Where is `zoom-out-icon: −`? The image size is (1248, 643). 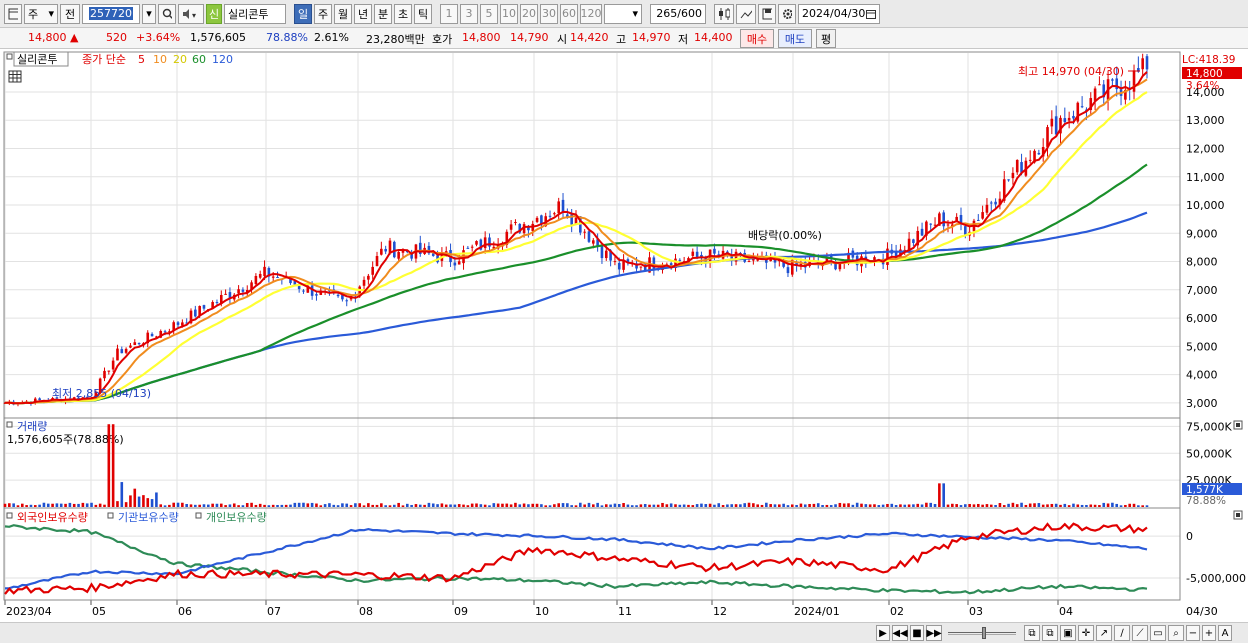
zoom-out-icon: − is located at coordinates (1193, 633).